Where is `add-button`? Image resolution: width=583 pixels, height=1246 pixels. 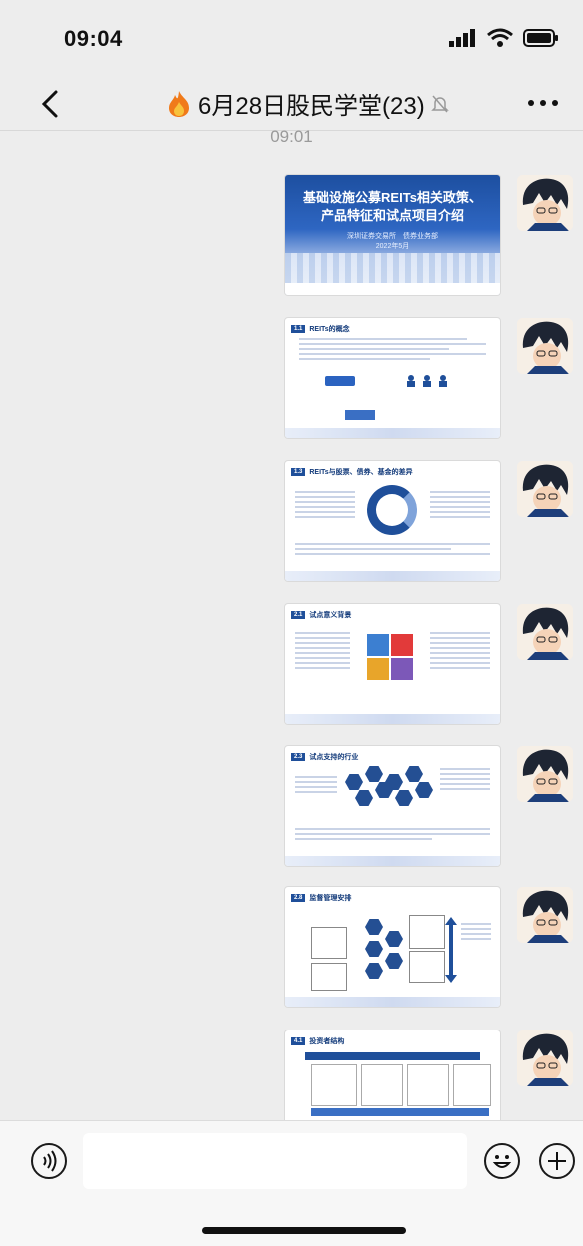 add-button is located at coordinates (557, 1161).